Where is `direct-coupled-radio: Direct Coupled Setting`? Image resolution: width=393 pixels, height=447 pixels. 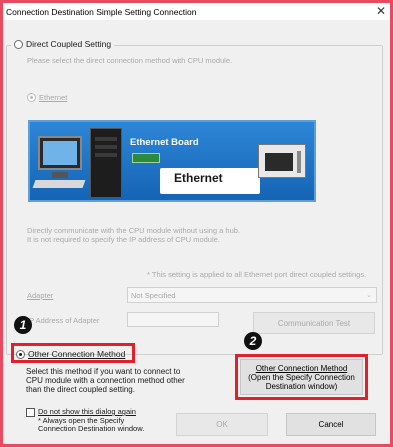 direct-coupled-radio: Direct Coupled Setting is located at coordinates (63, 44).